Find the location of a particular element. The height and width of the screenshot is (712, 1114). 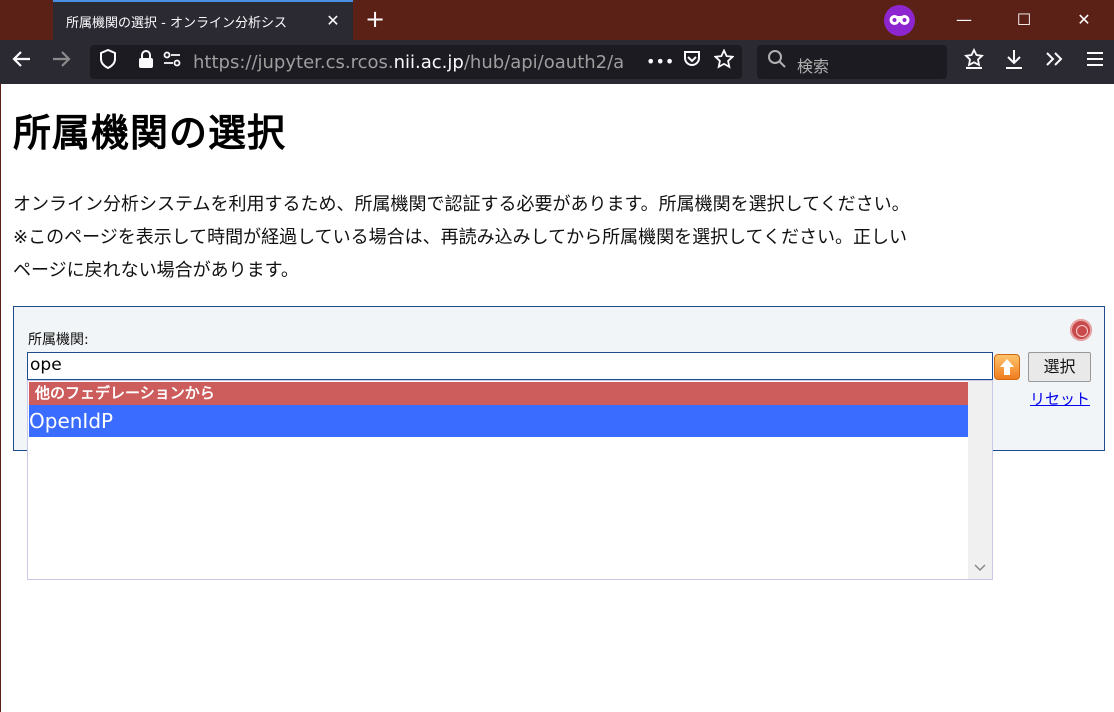

select-button: 選択 is located at coordinates (1059, 367).